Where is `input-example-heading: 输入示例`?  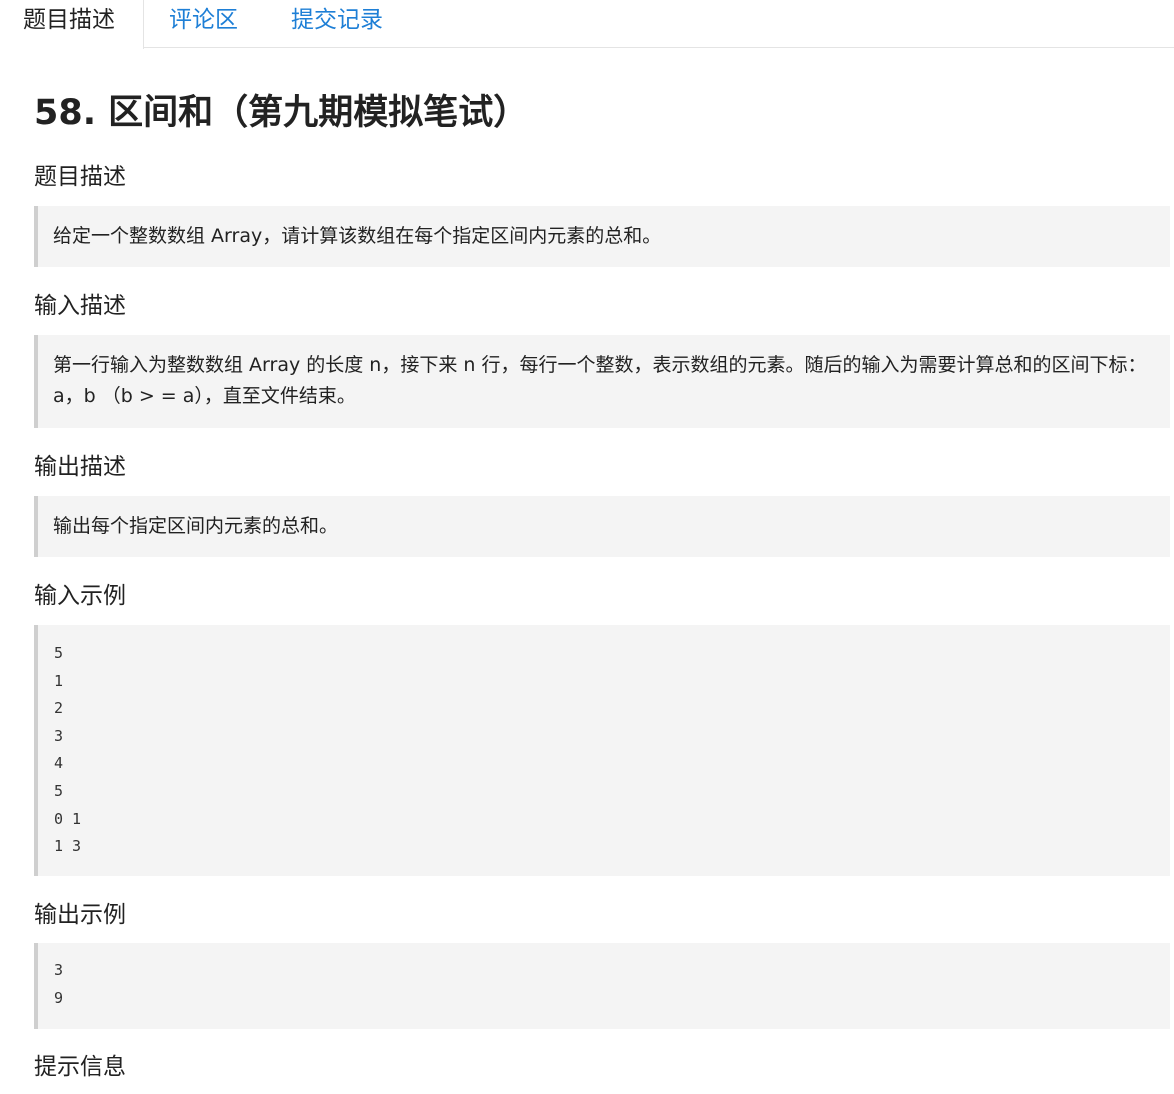 input-example-heading: 输入示例 is located at coordinates (80, 596).